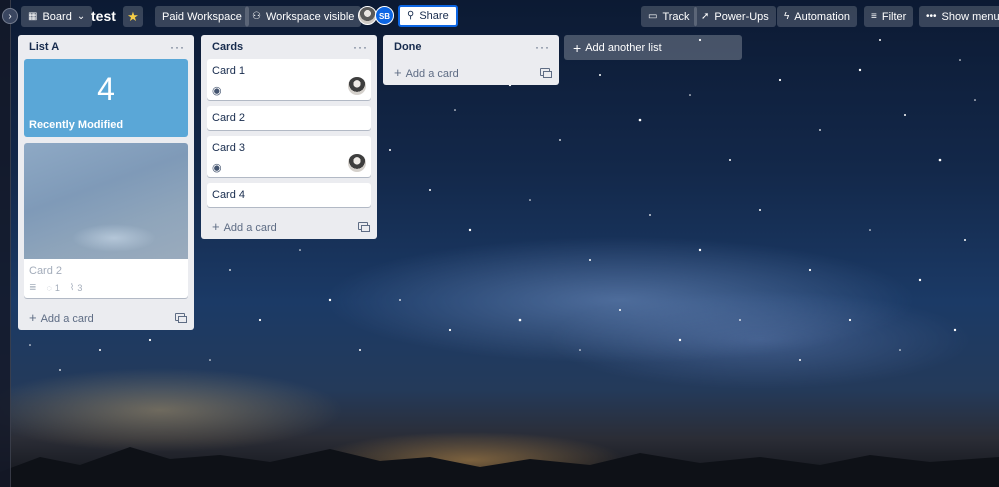 The width and height of the screenshot is (999, 487). Describe the element at coordinates (889, 16) in the screenshot. I see `filter-button: ≡ Filter` at that location.